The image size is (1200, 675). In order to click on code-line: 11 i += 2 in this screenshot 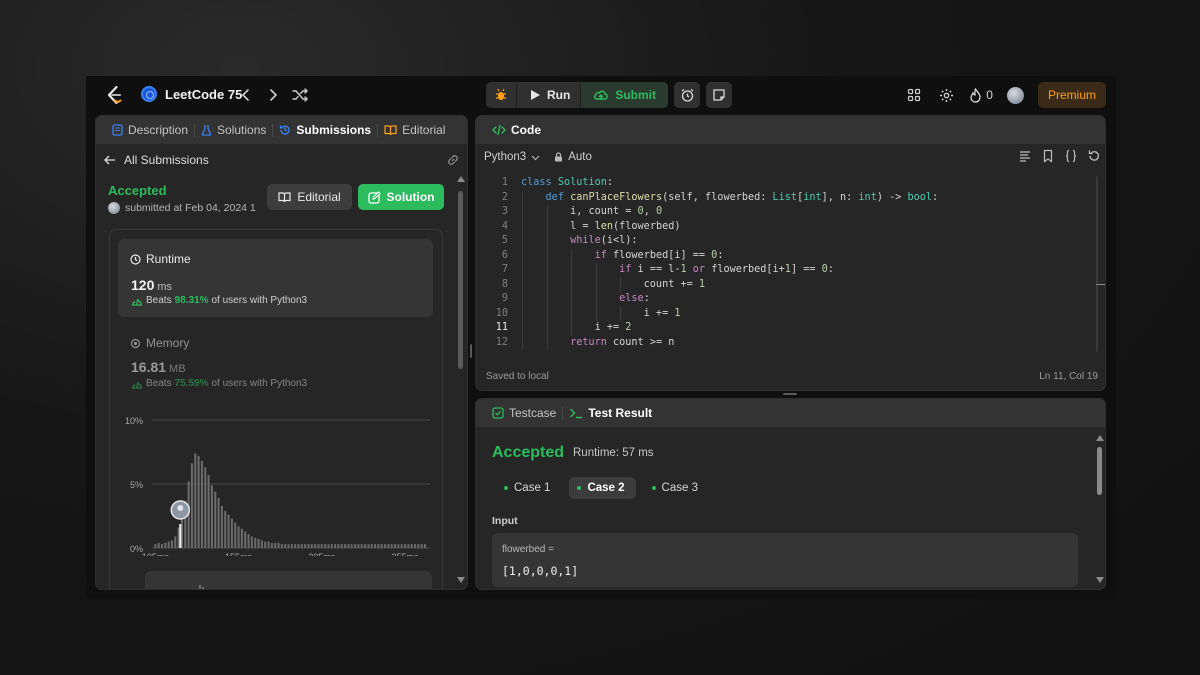, I will do `click(786, 328)`.